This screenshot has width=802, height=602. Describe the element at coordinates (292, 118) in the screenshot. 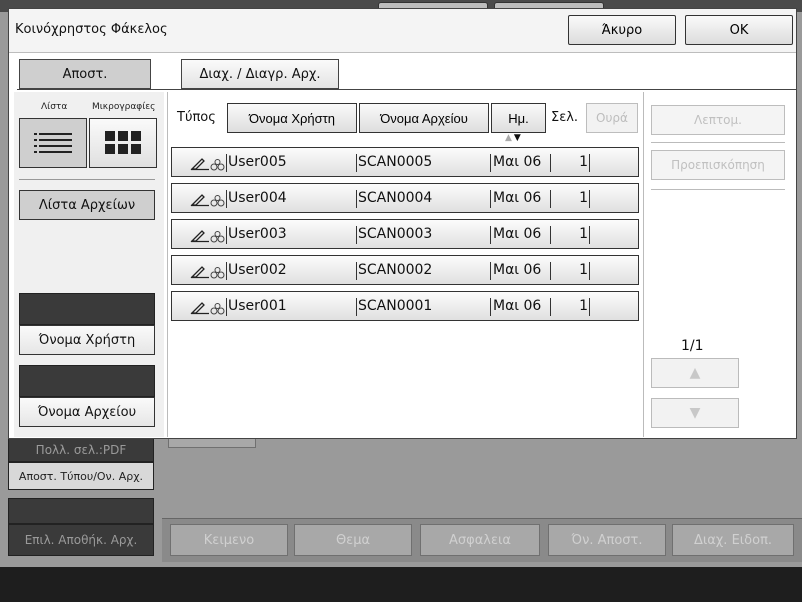

I see `sort-user-name-button: Όνομα Χρήστη` at that location.